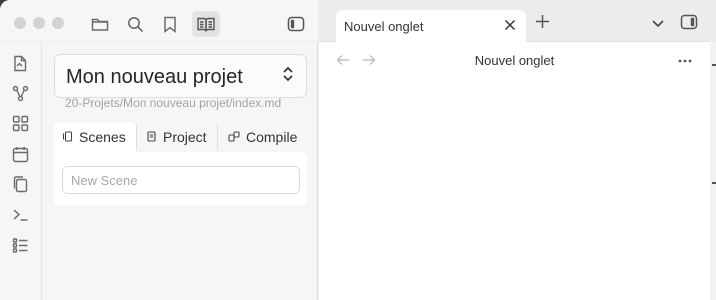 The width and height of the screenshot is (716, 300). Describe the element at coordinates (20, 93) in the screenshot. I see `graph-icon` at that location.